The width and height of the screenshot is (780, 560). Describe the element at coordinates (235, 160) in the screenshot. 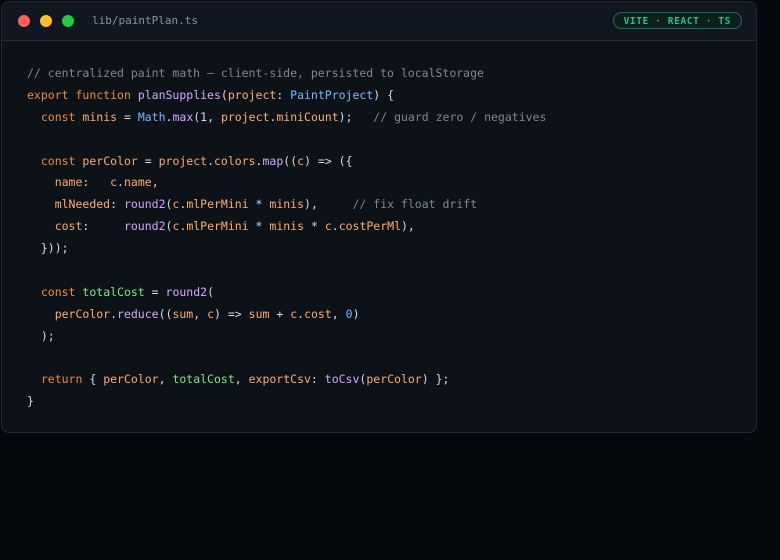

I see `code-token: colors` at that location.